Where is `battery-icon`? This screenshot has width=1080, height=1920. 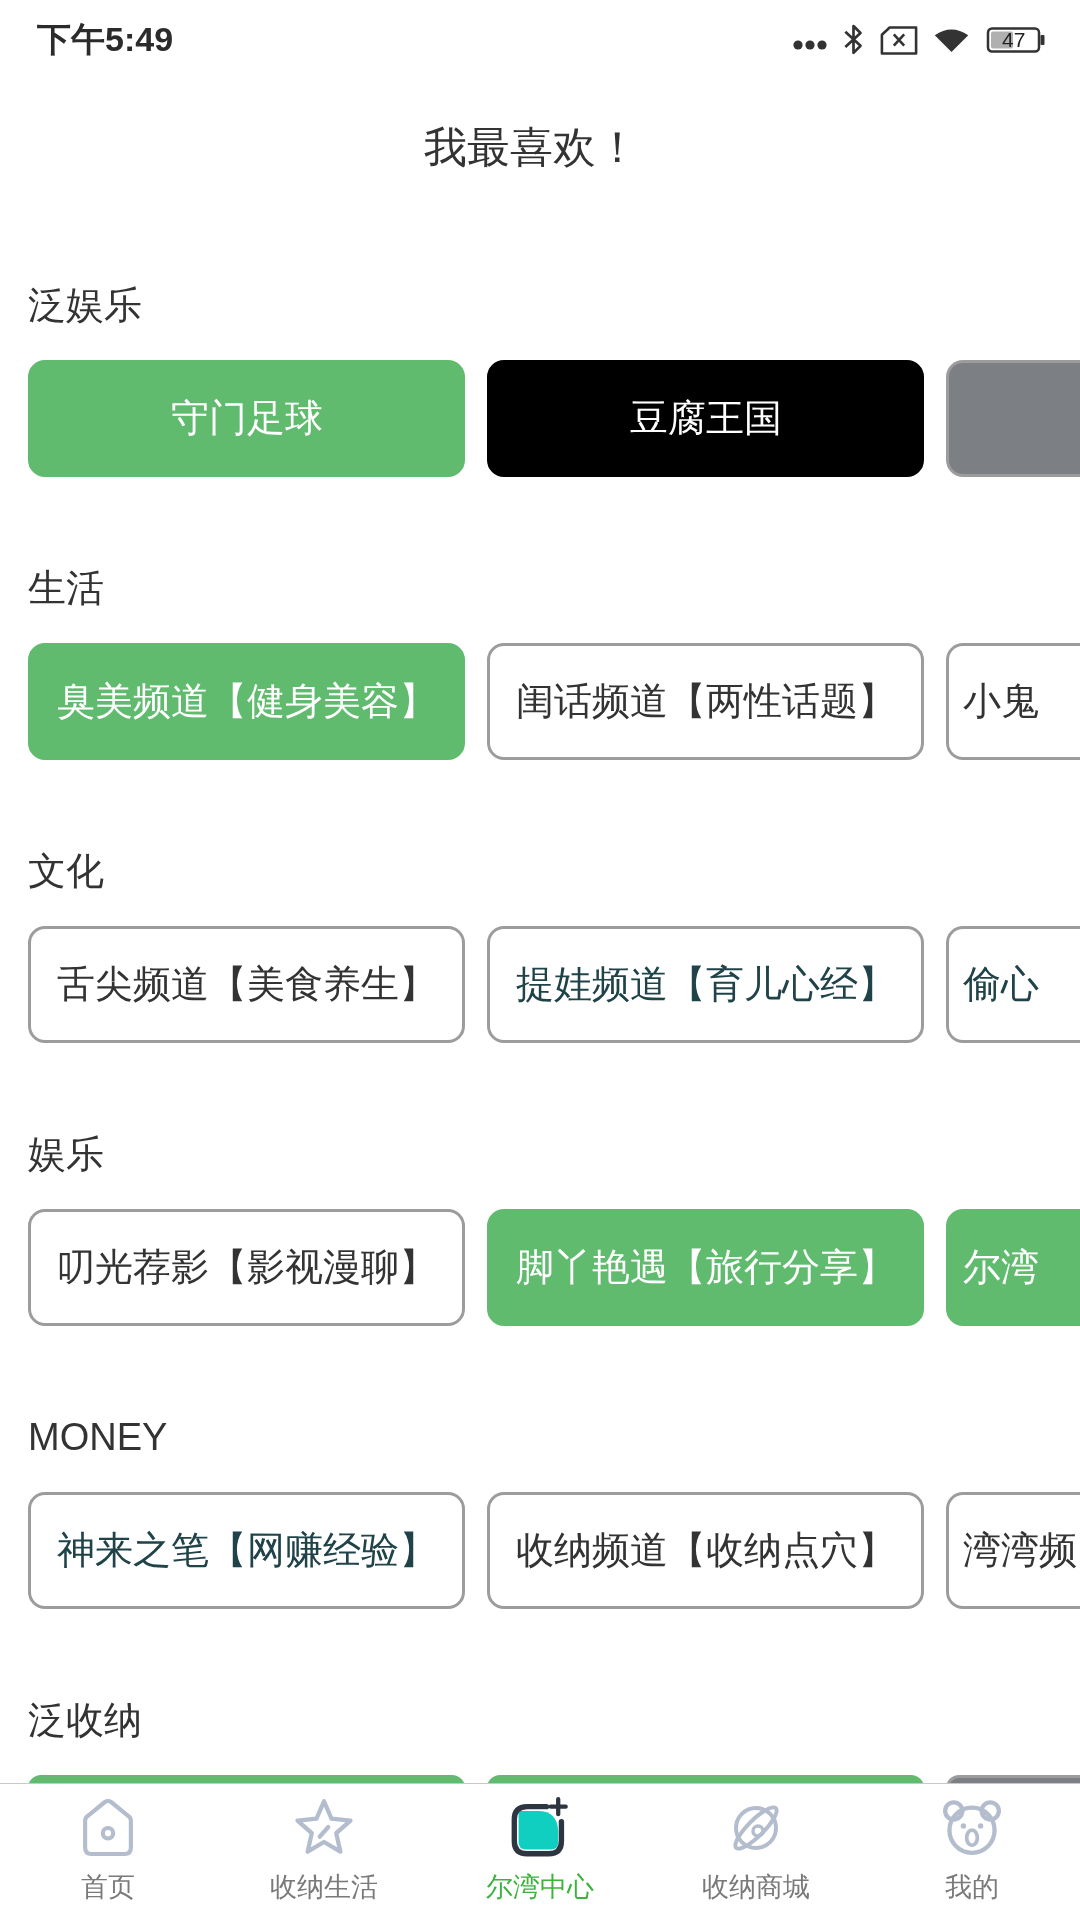
battery-icon is located at coordinates (1015, 40).